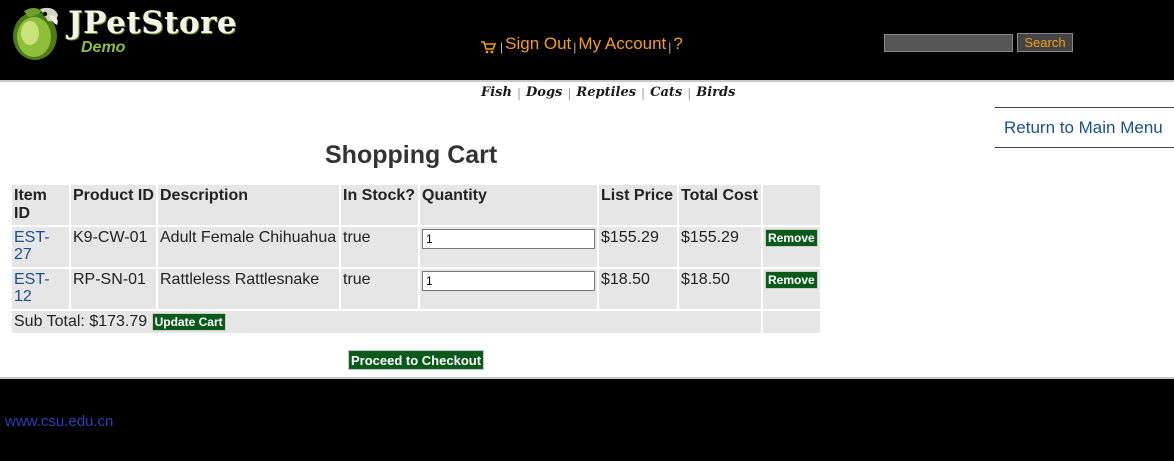 The image size is (1174, 461). I want to click on item-id-cell: EST-27, so click(40, 247).